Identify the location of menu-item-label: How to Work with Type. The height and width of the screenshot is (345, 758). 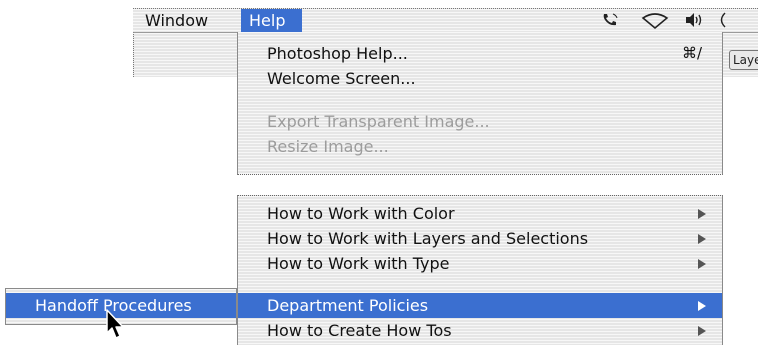
(358, 263).